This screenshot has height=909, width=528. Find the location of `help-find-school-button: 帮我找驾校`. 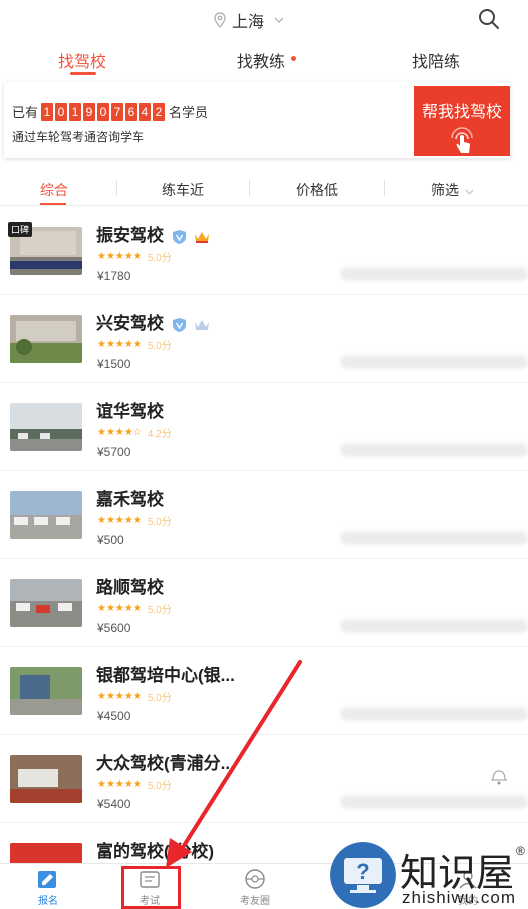

help-find-school-button: 帮我找驾校 is located at coordinates (462, 121).